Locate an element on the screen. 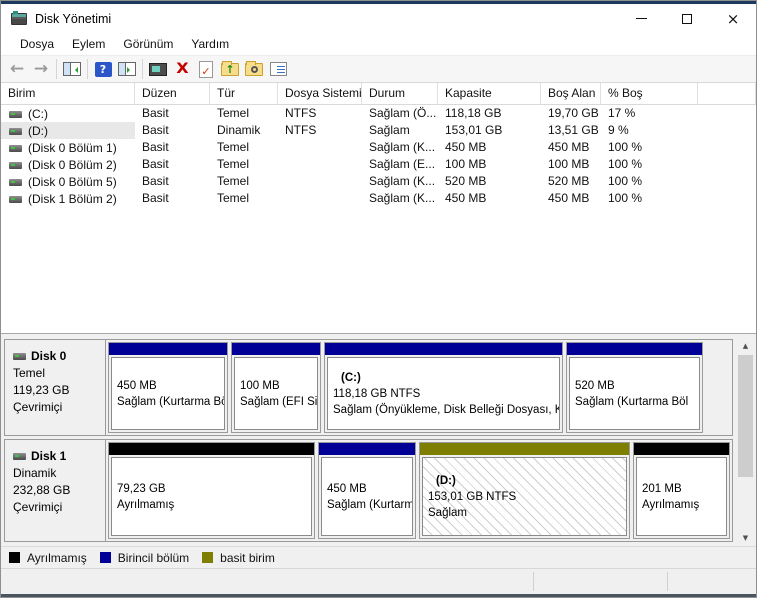 The image size is (757, 598). task-list-button is located at coordinates (278, 69).